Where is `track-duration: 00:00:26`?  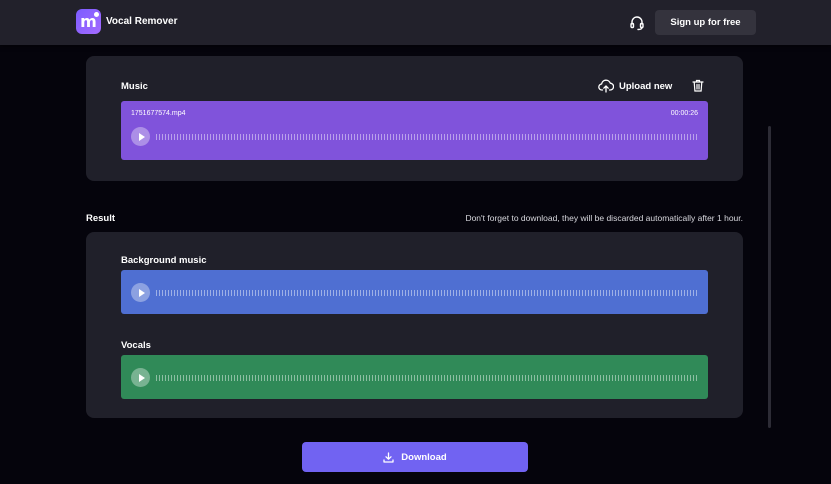
track-duration: 00:00:26 is located at coordinates (684, 113).